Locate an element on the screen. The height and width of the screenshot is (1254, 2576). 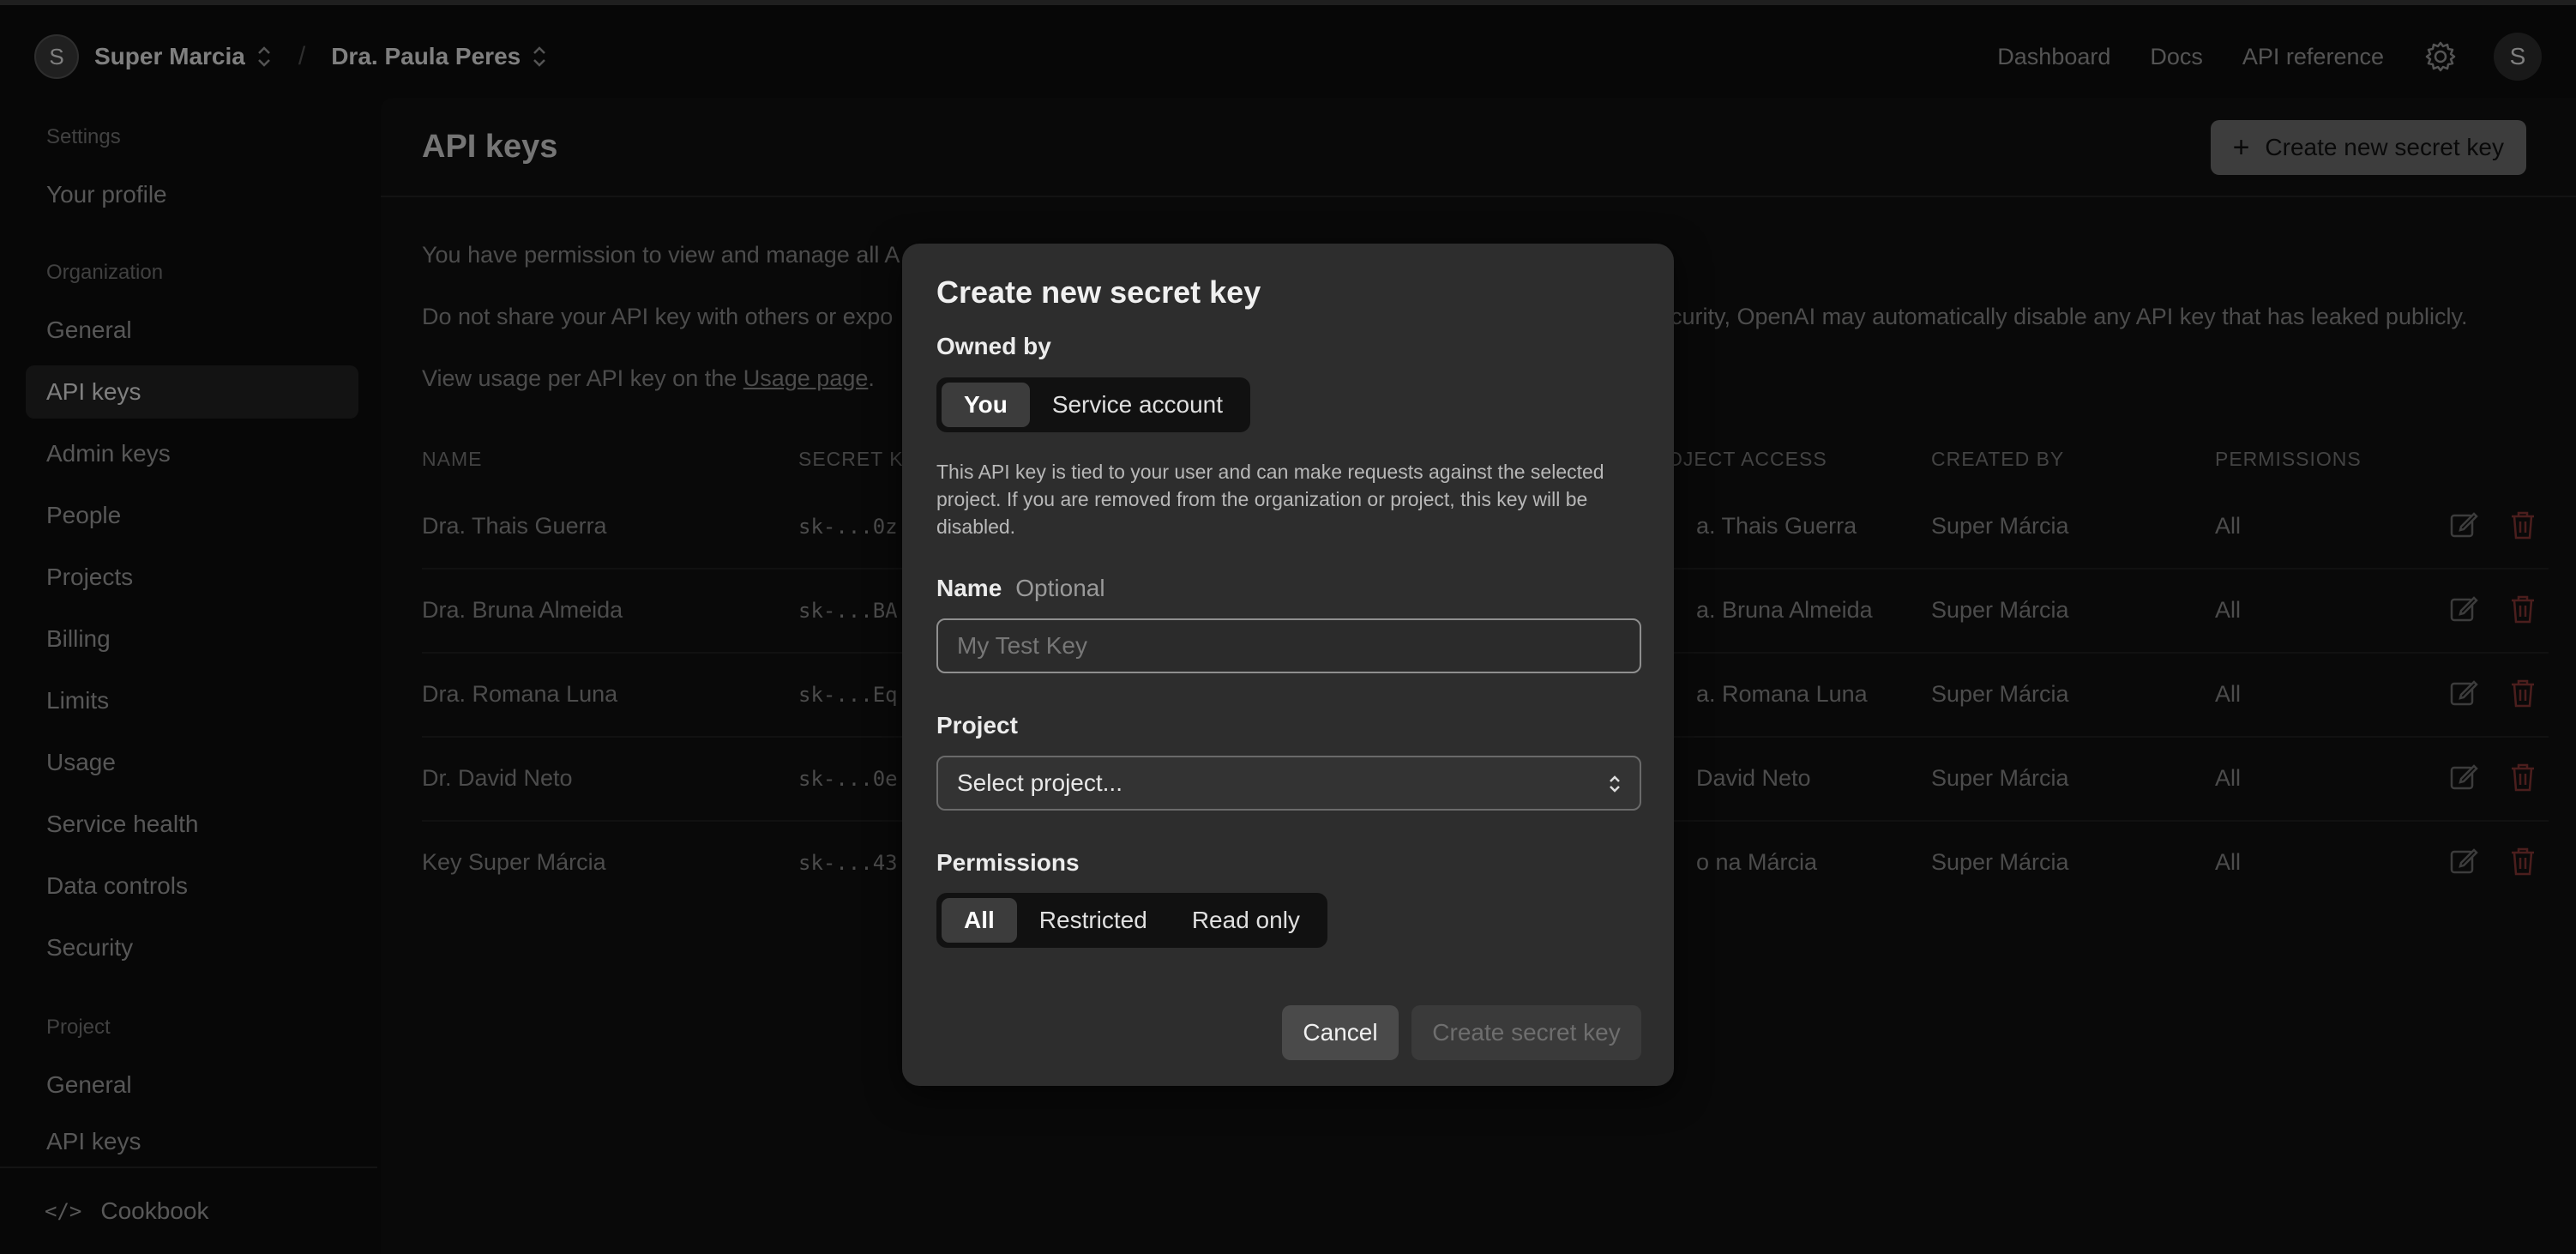
optional-hint: Optional is located at coordinates (1060, 588).